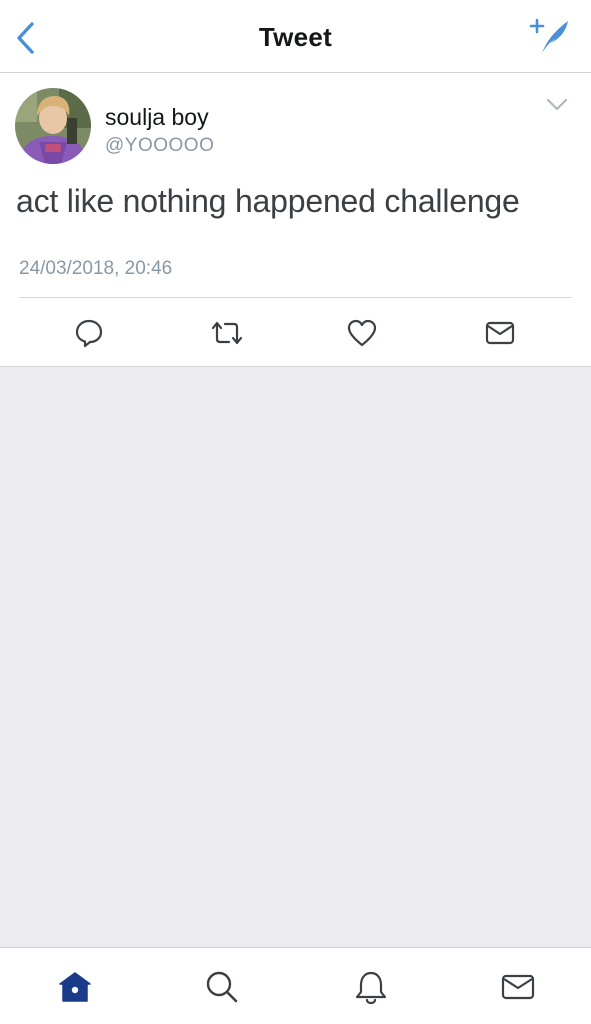 The image size is (591, 1024). I want to click on like-button, so click(362, 333).